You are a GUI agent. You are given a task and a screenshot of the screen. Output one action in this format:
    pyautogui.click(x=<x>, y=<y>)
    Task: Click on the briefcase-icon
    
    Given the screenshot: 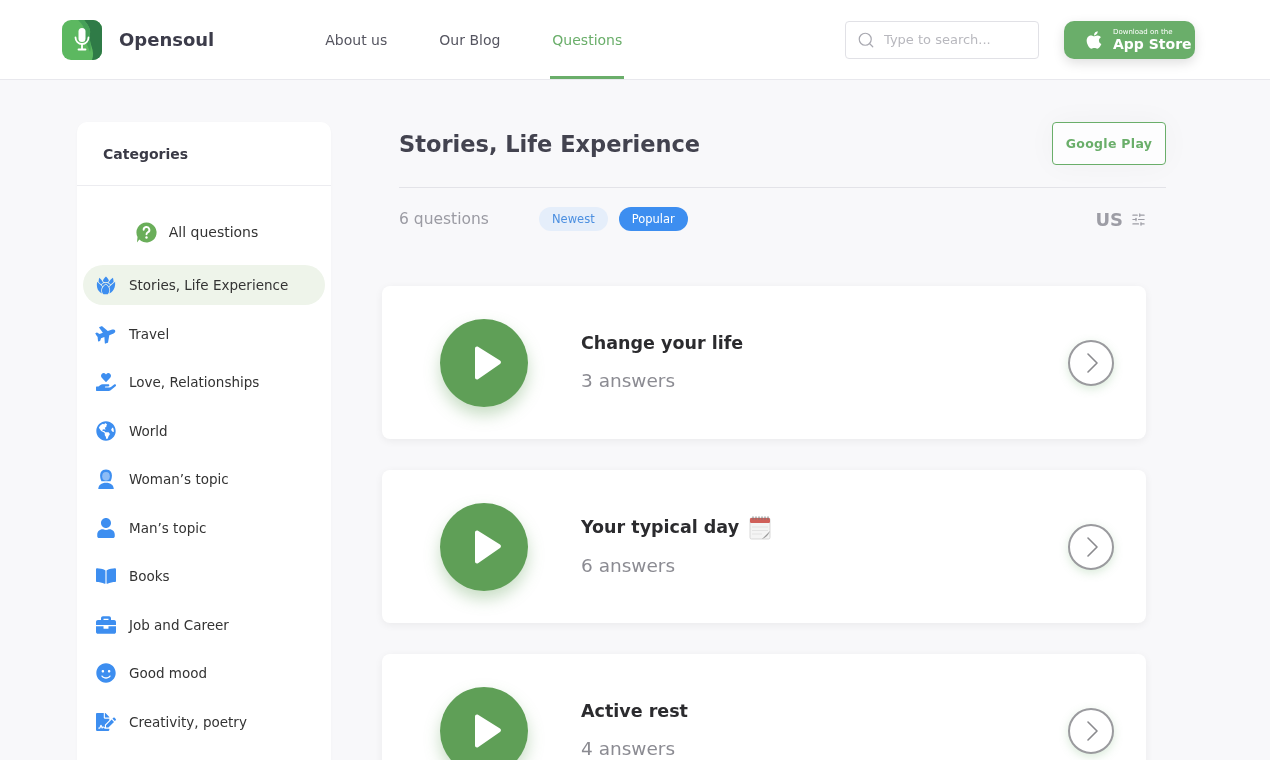 What is the action you would take?
    pyautogui.click(x=106, y=624)
    